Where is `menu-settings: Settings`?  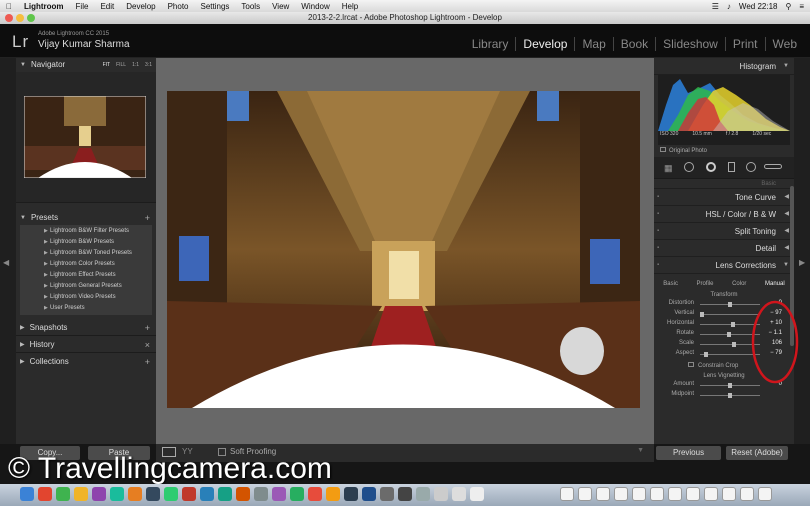
menu-settings: Settings is located at coordinates (215, 6).